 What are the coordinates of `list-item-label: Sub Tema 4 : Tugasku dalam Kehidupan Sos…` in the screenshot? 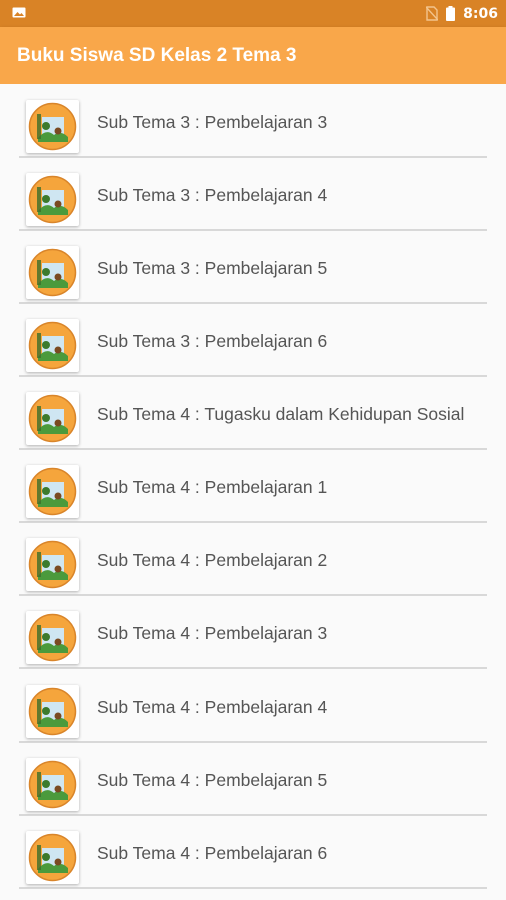 It's located at (281, 414).